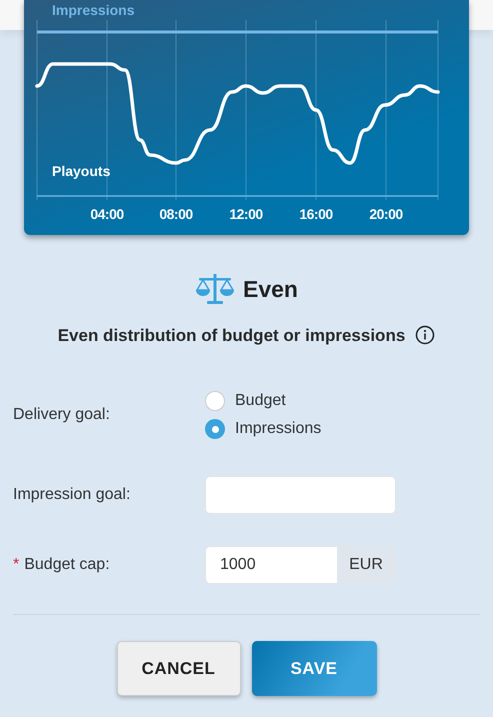  I want to click on x-tick-label: 12:00, so click(246, 214).